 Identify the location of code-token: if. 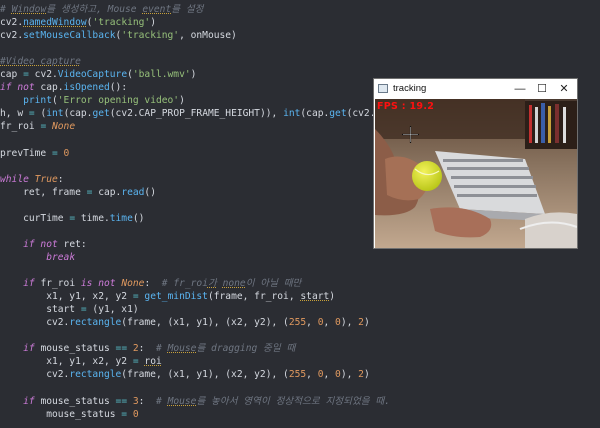
(29, 401).